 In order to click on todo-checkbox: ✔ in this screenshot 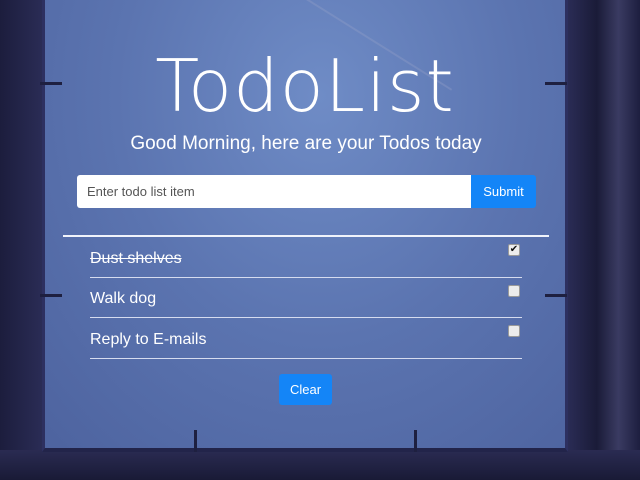, I will do `click(514, 250)`.